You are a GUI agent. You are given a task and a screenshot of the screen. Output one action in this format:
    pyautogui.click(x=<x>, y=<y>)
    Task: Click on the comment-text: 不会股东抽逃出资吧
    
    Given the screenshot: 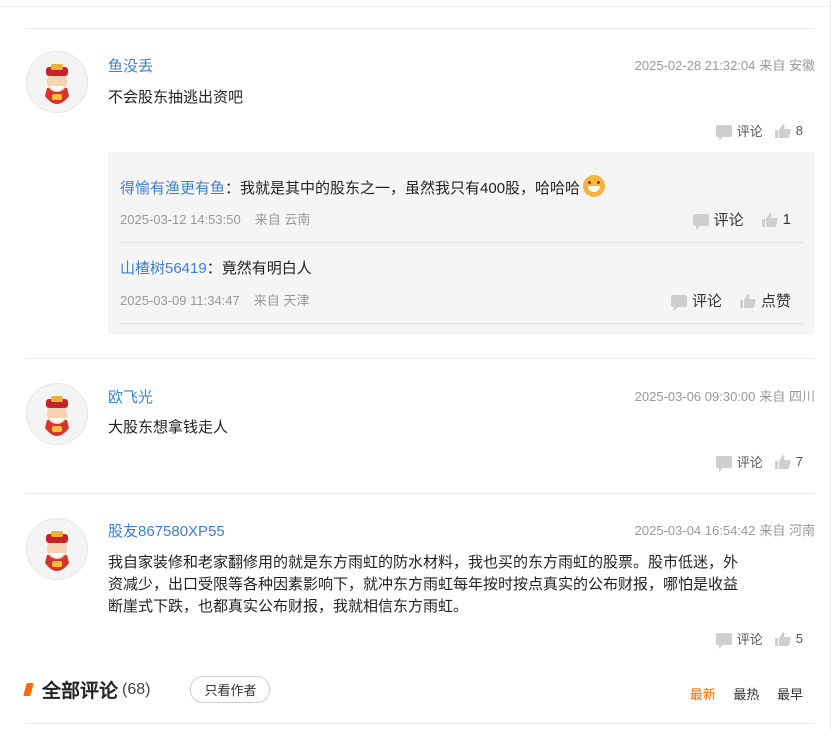 What is the action you would take?
    pyautogui.click(x=176, y=97)
    